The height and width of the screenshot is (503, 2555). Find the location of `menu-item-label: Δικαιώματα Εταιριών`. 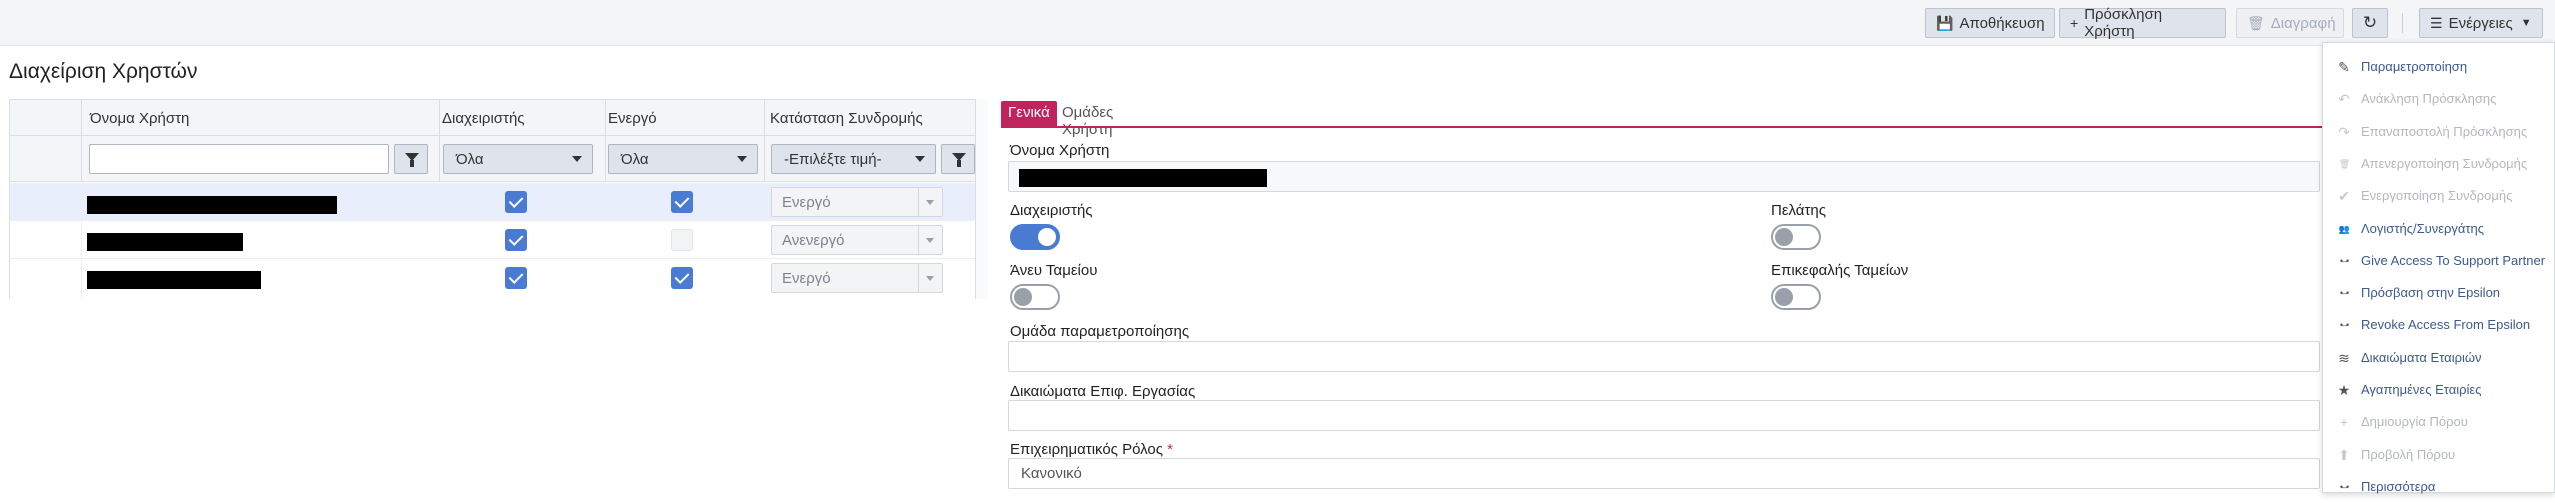

menu-item-label: Δικαιώματα Εταιριών is located at coordinates (2421, 357).